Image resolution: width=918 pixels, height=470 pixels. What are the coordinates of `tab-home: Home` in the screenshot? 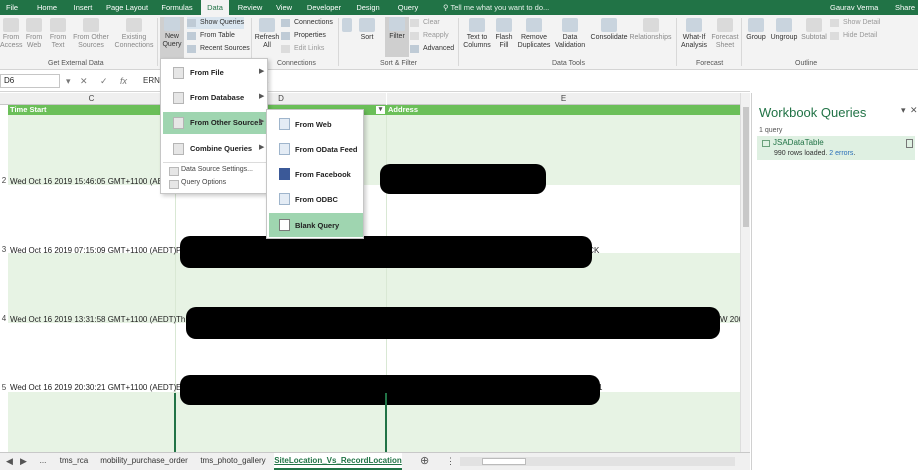 It's located at (47, 7).